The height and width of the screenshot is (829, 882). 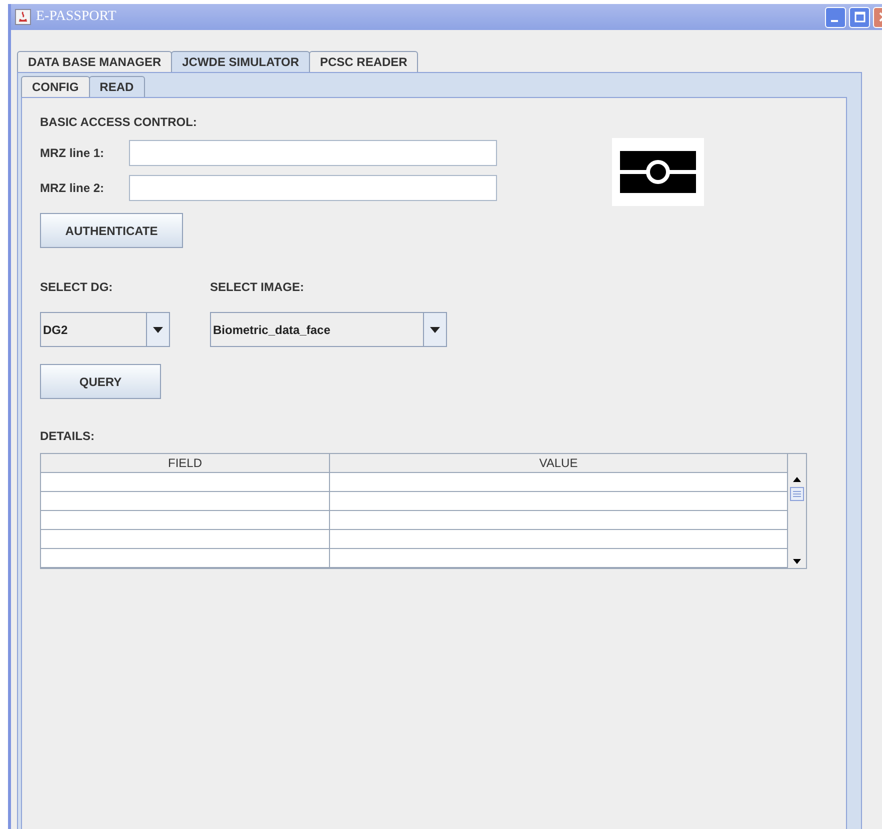 What do you see at coordinates (258, 287) in the screenshot?
I see `field-label: SELECT IMAGE:` at bounding box center [258, 287].